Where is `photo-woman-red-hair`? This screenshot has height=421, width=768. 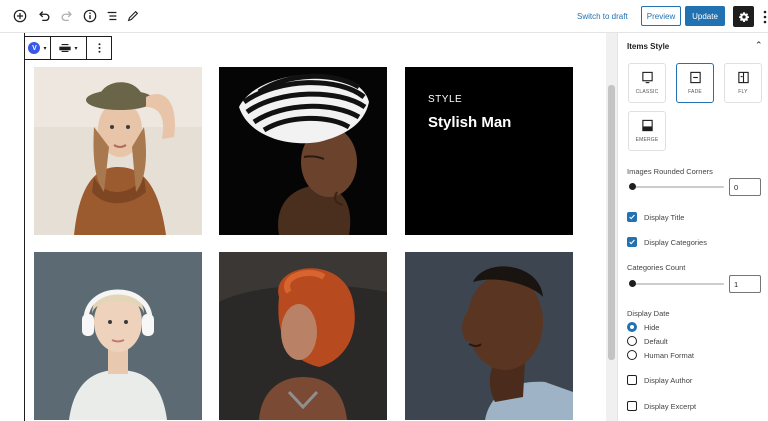 photo-woman-red-hair is located at coordinates (303, 336).